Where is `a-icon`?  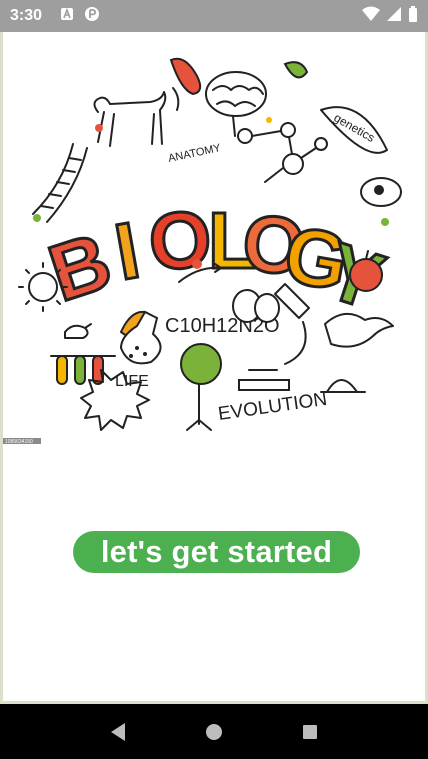
a-icon is located at coordinates (67, 16).